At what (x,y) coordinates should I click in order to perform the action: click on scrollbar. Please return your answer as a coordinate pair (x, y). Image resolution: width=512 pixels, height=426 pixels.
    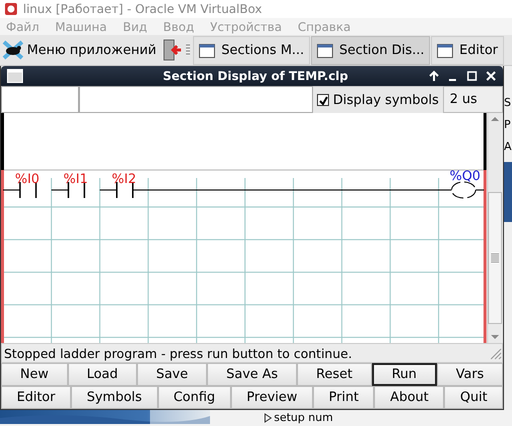
    Looking at the image, I should click on (494, 228).